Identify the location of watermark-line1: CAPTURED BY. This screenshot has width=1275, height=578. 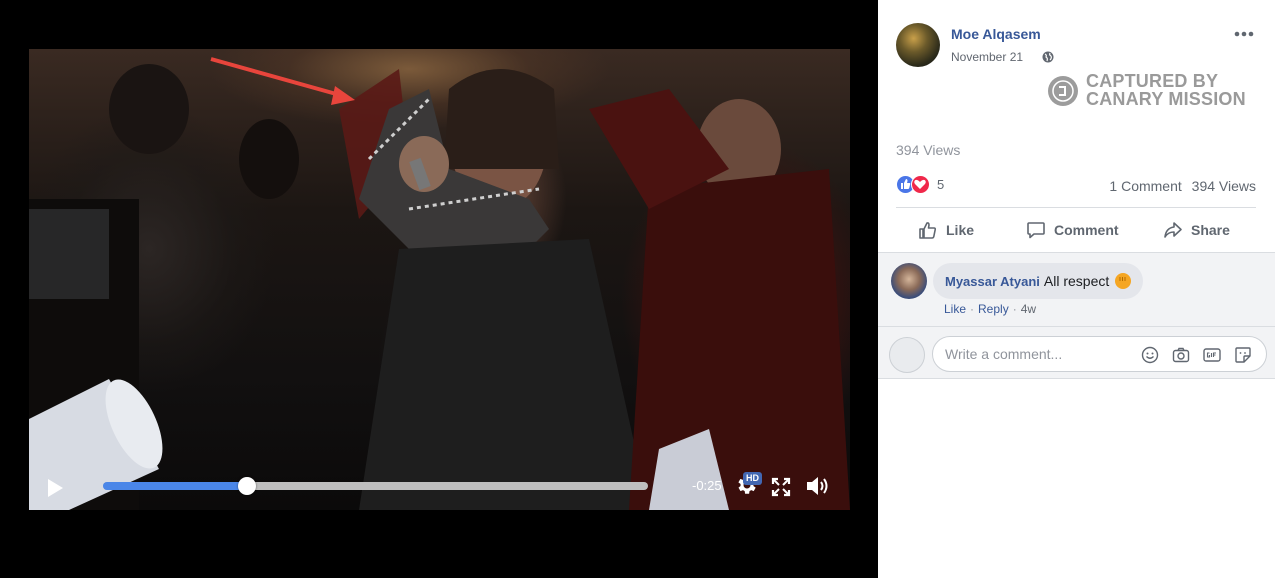
(1152, 81).